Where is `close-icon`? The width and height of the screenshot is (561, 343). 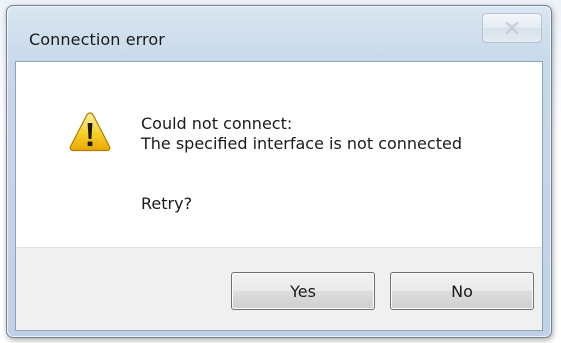
close-icon is located at coordinates (512, 28).